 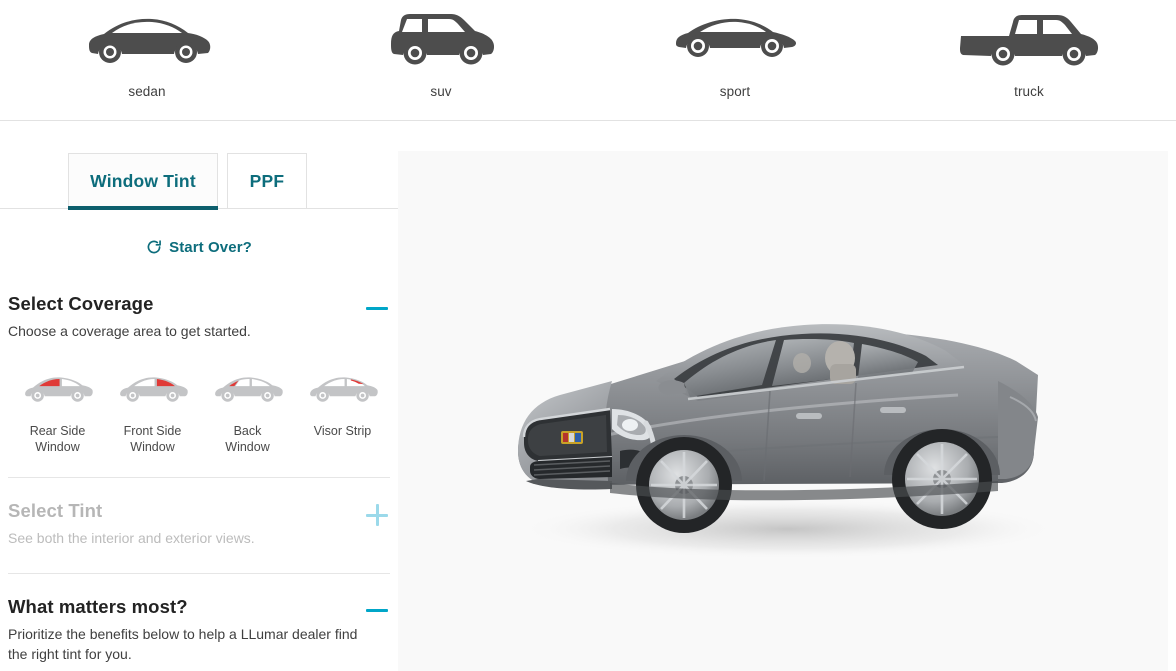 I want to click on product-tabs: Window Tint PPF, so click(x=199, y=178).